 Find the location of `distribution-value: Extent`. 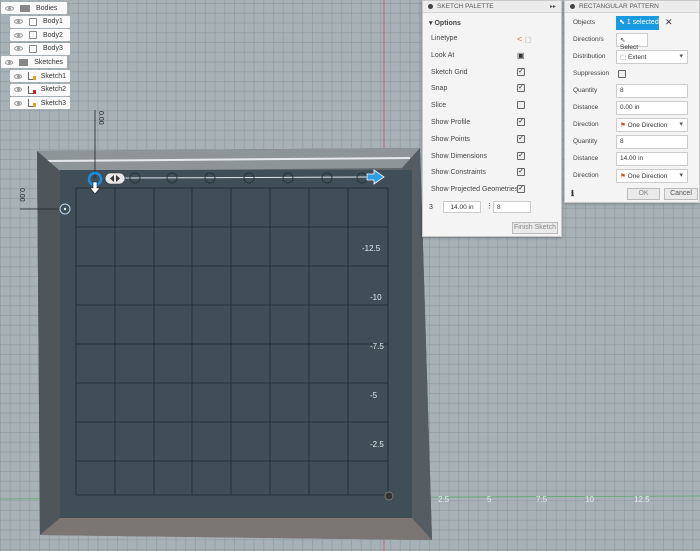

distribution-value: Extent is located at coordinates (637, 57).